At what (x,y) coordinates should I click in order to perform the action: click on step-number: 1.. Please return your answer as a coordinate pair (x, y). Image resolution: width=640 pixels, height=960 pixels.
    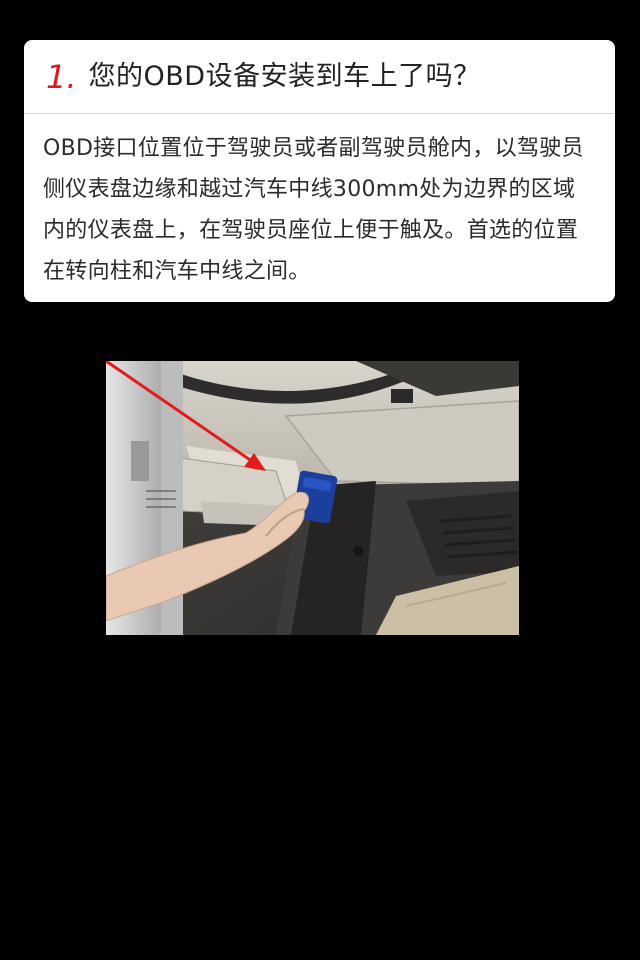
    Looking at the image, I should click on (61, 76).